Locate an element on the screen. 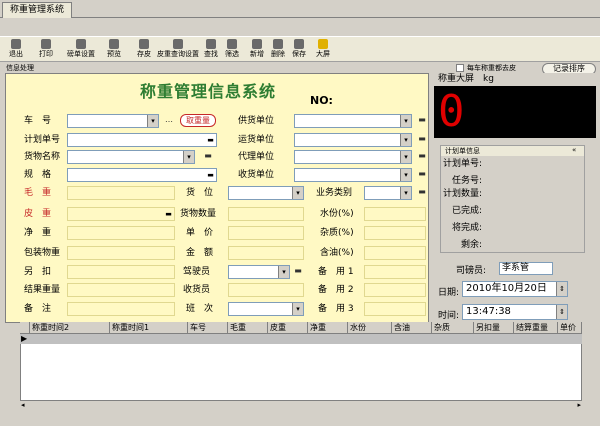  receiver-person-field is located at coordinates (266, 290).